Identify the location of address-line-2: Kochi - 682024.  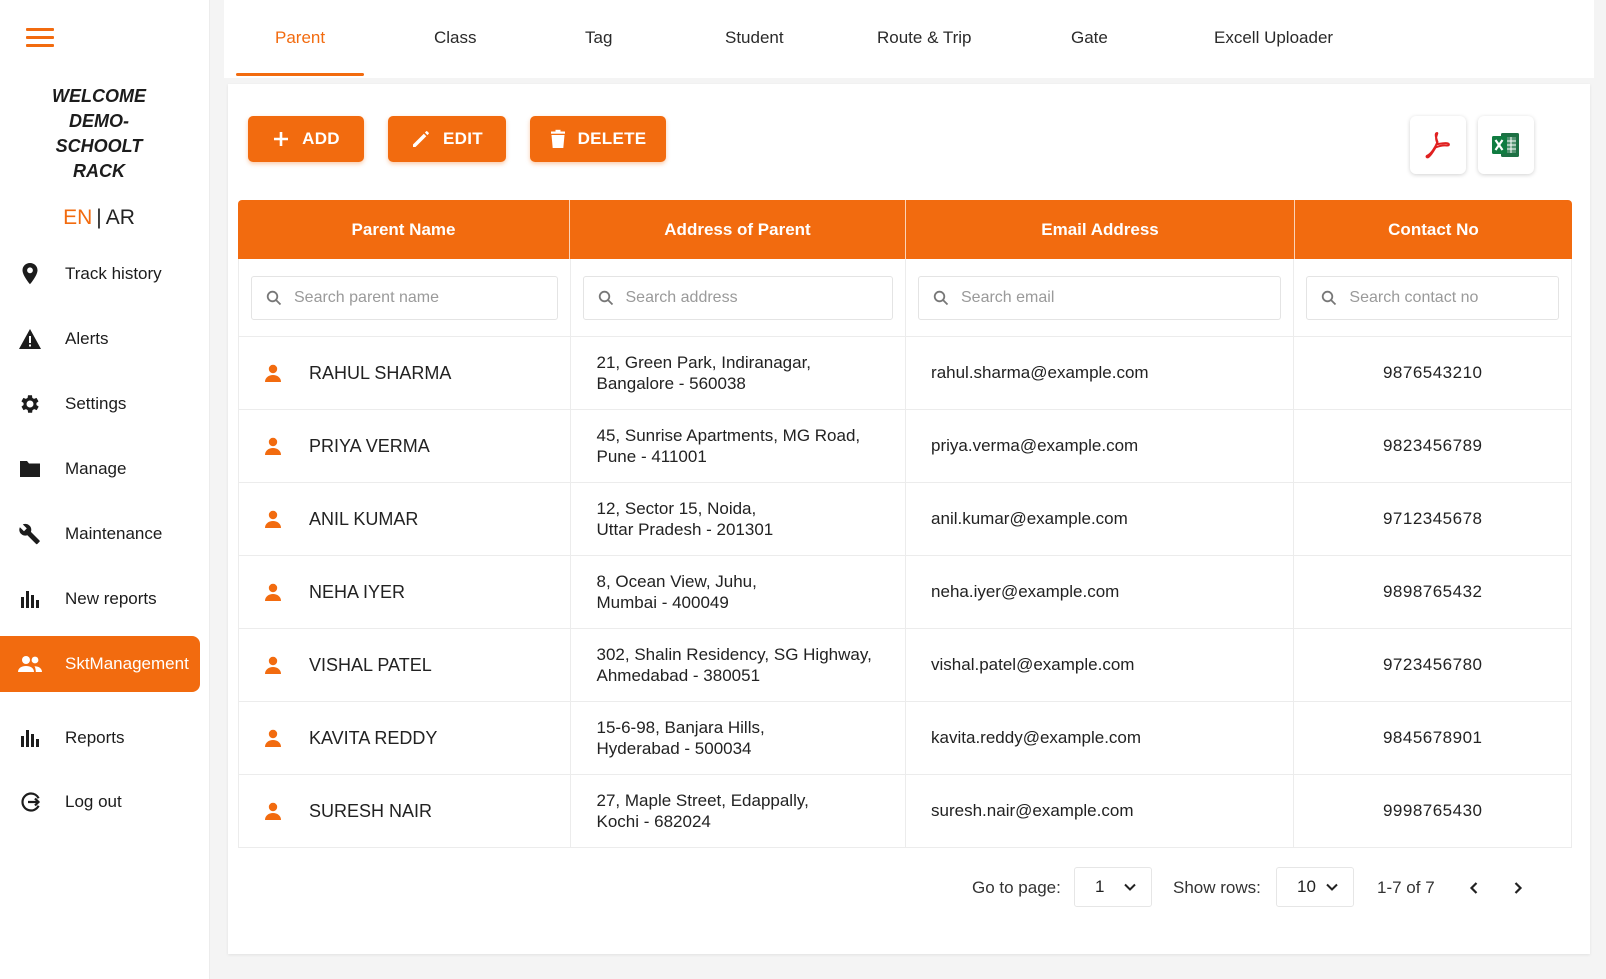
(653, 821).